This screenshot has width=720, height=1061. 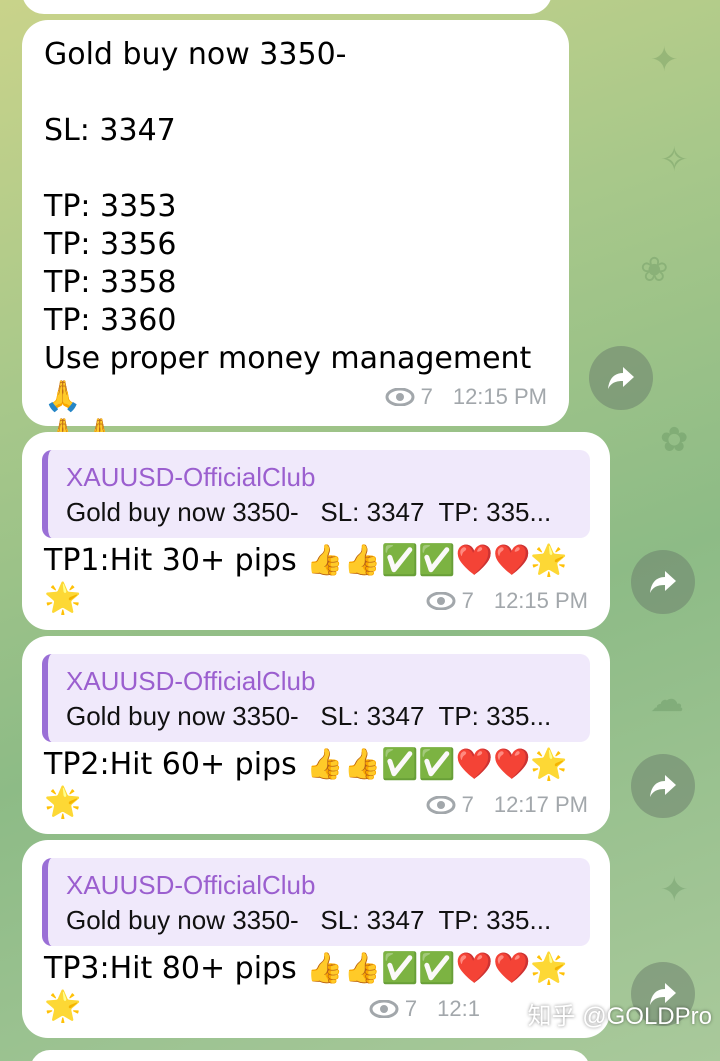 I want to click on background-doodle: ✧, so click(x=674, y=160).